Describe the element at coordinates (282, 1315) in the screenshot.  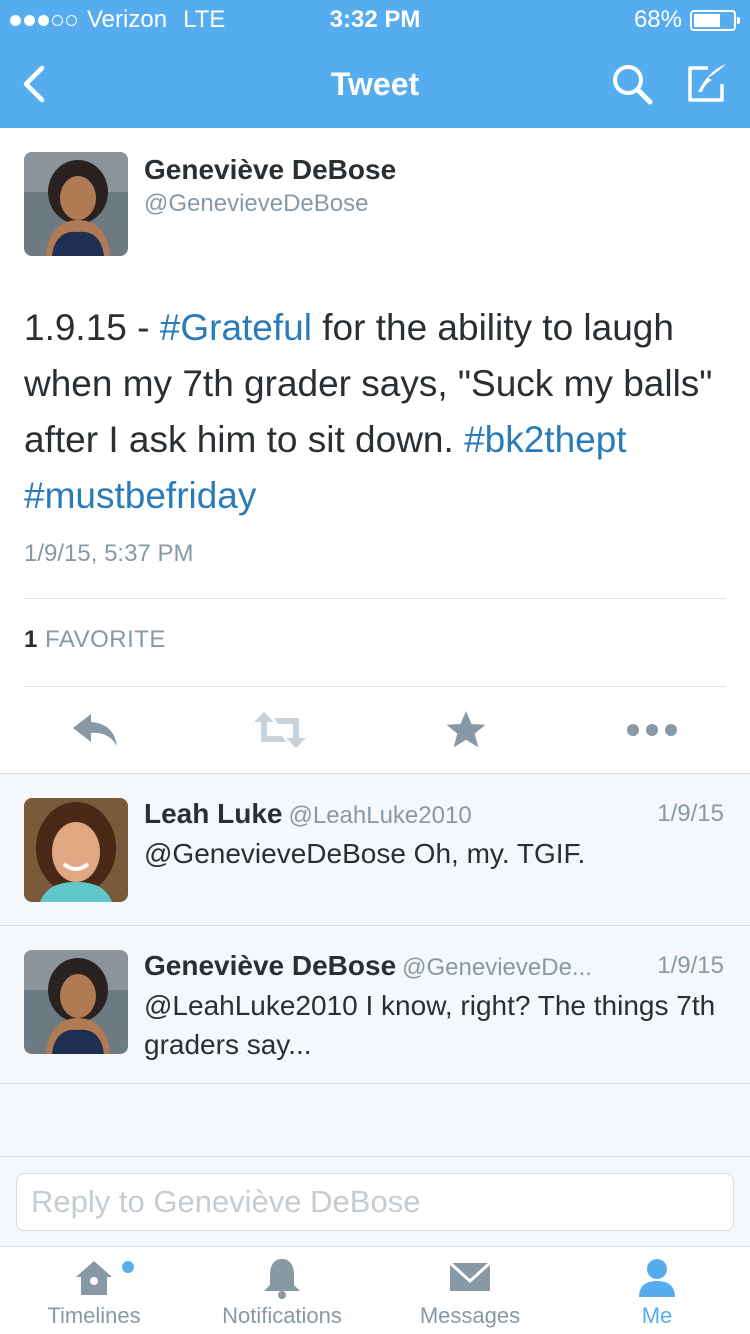
I see `tab-label: Notifications` at that location.